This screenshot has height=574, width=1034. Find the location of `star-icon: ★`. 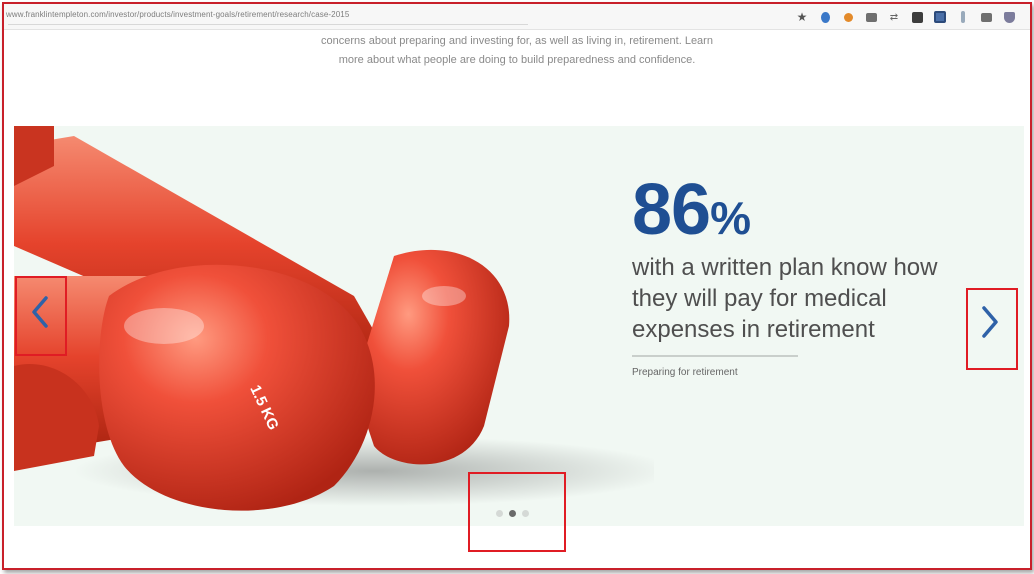

star-icon: ★ is located at coordinates (802, 17).